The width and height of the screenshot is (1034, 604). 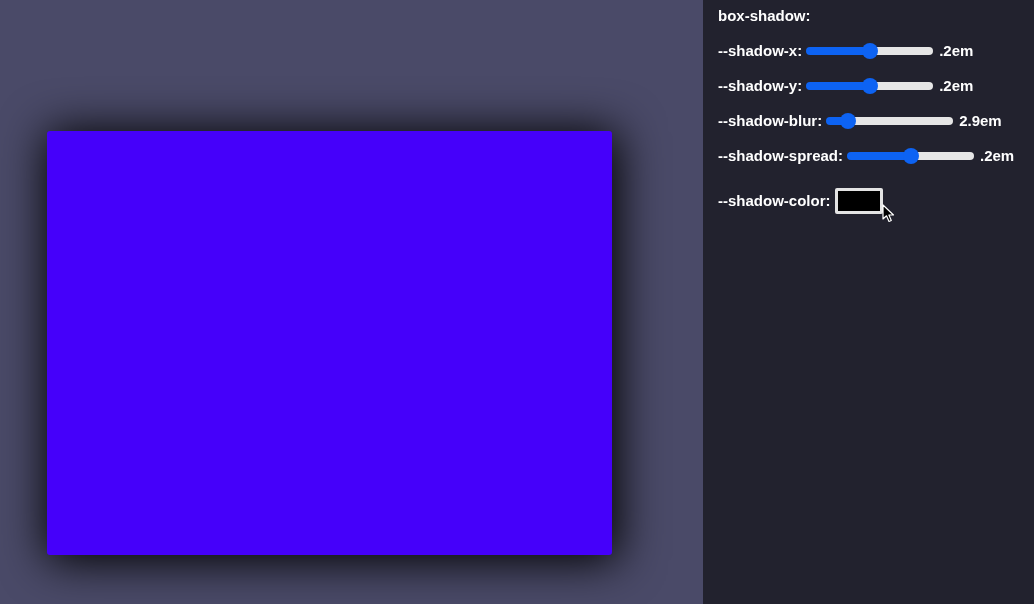 I want to click on slider-label: --shadow-spread:, so click(x=780, y=156).